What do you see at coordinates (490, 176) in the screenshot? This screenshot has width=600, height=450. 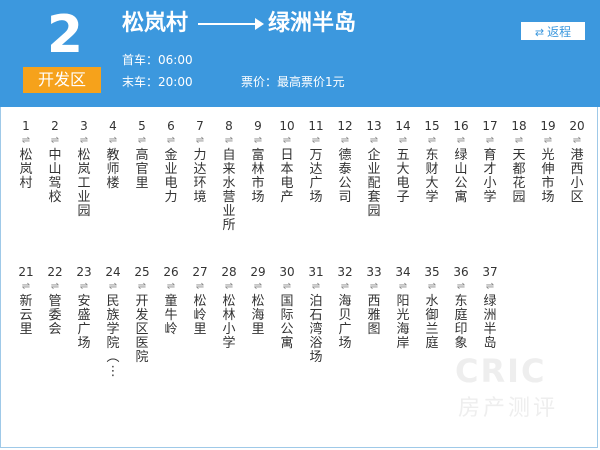 I see `stop-name: 育才小学` at bounding box center [490, 176].